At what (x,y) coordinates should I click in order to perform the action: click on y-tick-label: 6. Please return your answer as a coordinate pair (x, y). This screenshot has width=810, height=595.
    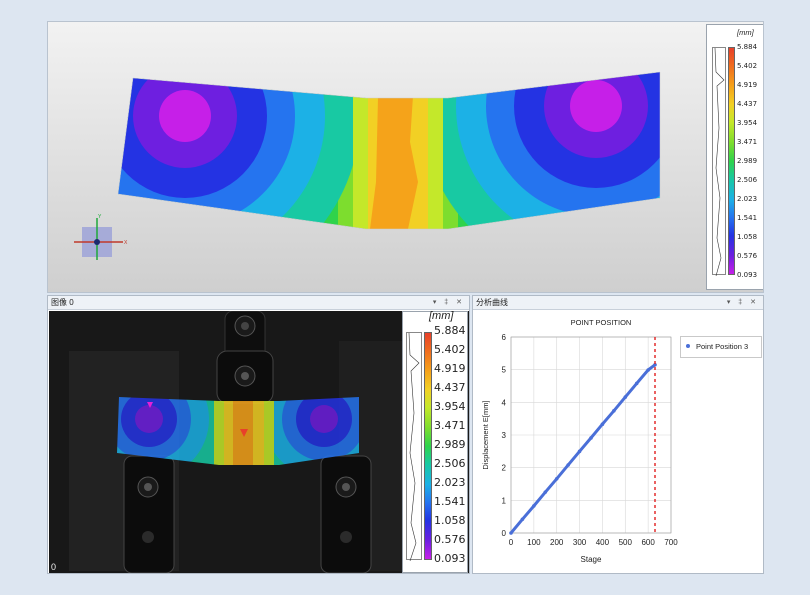
    Looking at the image, I should click on (504, 337).